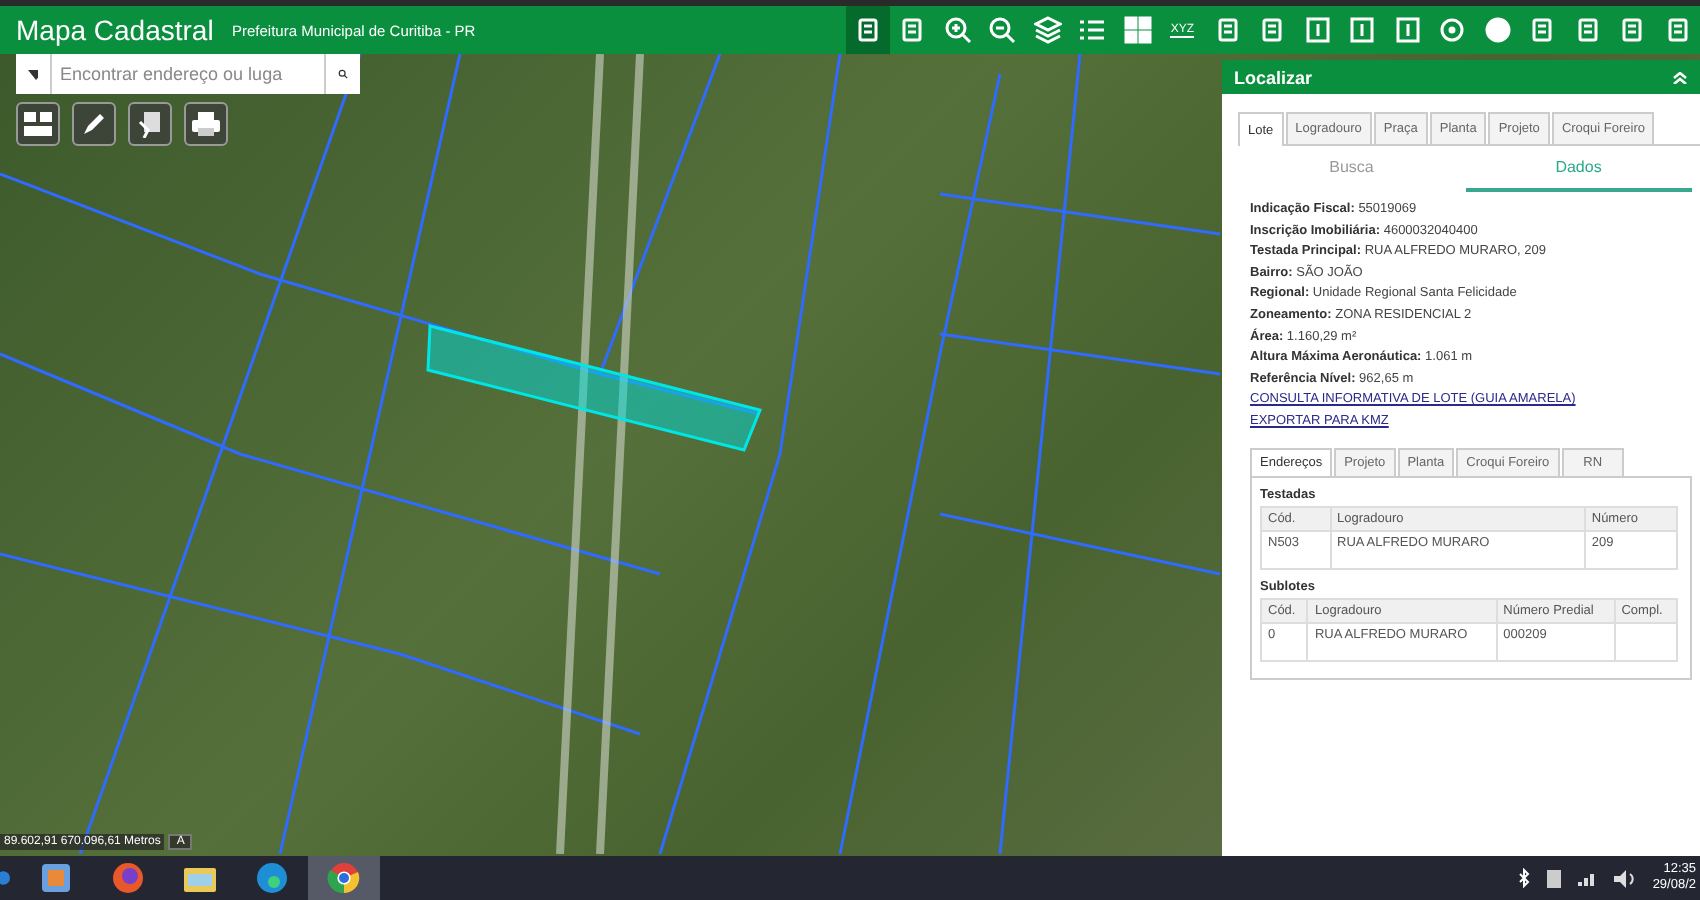 The width and height of the screenshot is (1700, 900). What do you see at coordinates (1452, 30) in the screenshot?
I see `target-icon` at bounding box center [1452, 30].